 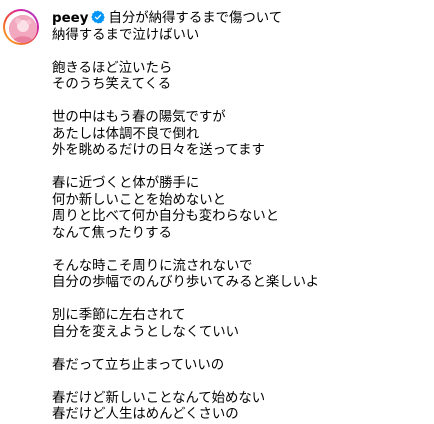 I want to click on caption-line: 自分の歩幅でのんびり歩いてみると楽しいよ, so click(x=186, y=282).